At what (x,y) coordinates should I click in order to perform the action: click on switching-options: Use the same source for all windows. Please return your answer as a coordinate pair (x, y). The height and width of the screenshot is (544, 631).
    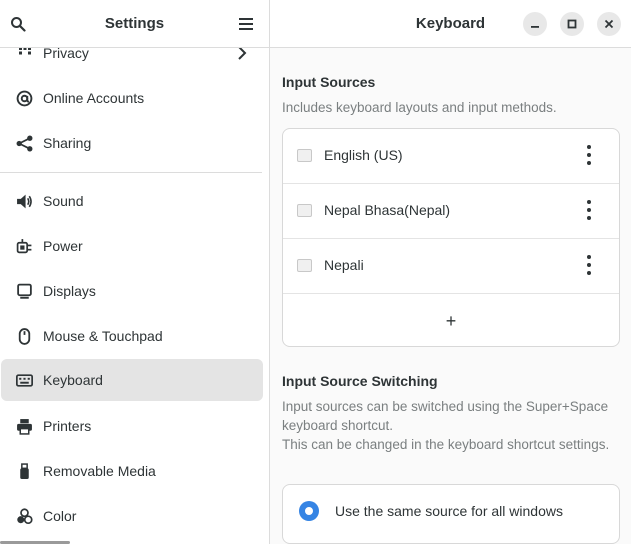
    Looking at the image, I should click on (451, 514).